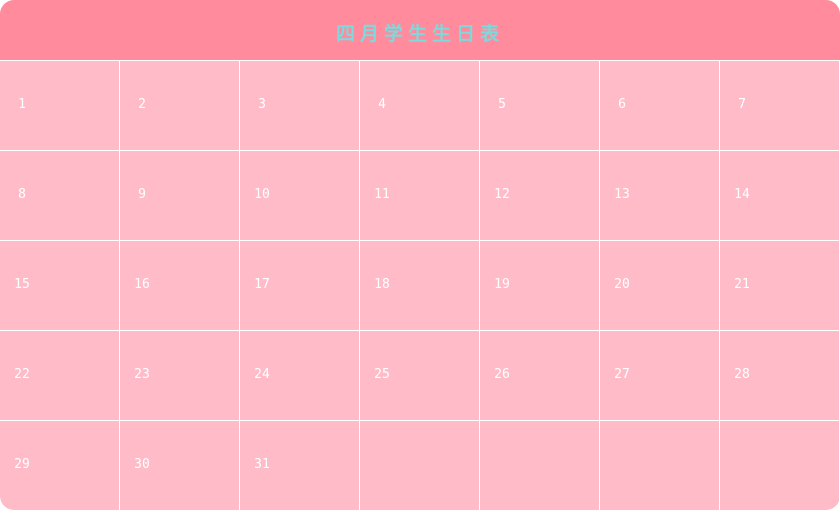 This screenshot has height=510, width=840. Describe the element at coordinates (382, 194) in the screenshot. I see `day-number: 11` at that location.